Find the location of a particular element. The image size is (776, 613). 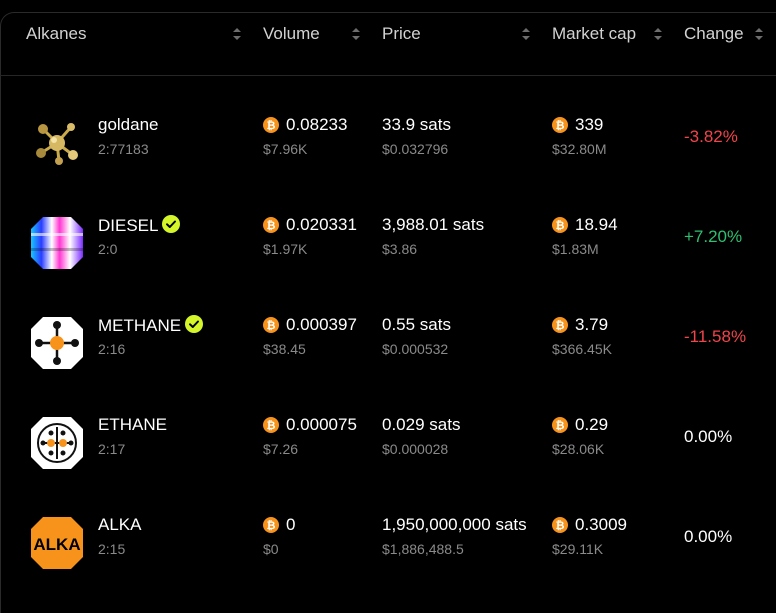

token-name: METHANE is located at coordinates (151, 325).